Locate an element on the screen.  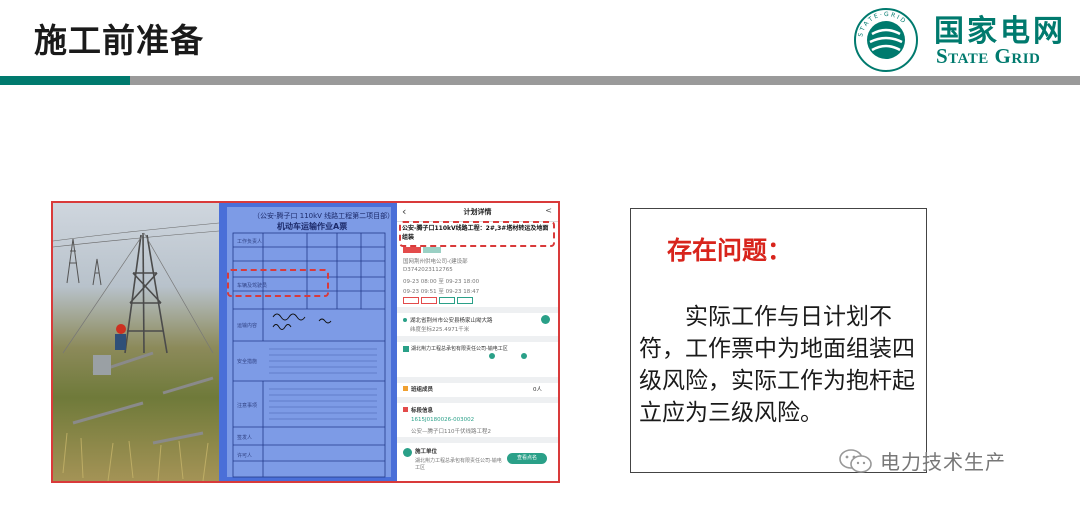
section-code: 1615J0180026-003002 is located at coordinates (442, 420).